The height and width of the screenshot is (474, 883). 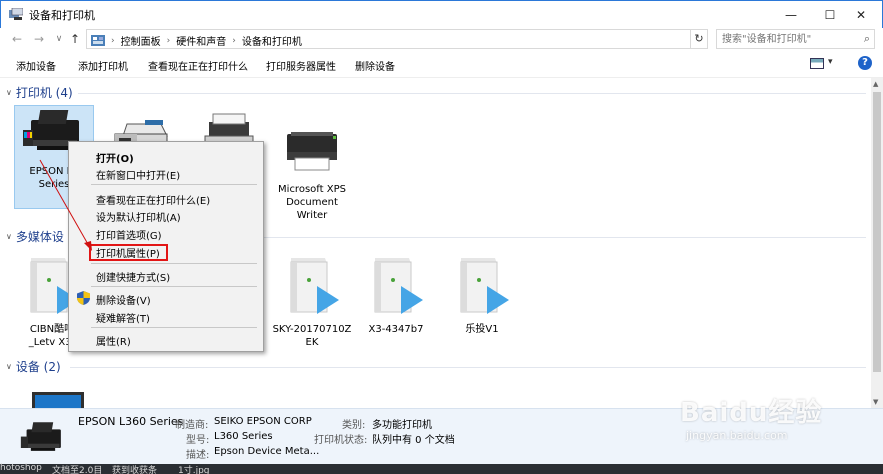 What do you see at coordinates (83, 298) in the screenshot?
I see `uac-shield-icon` at bounding box center [83, 298].